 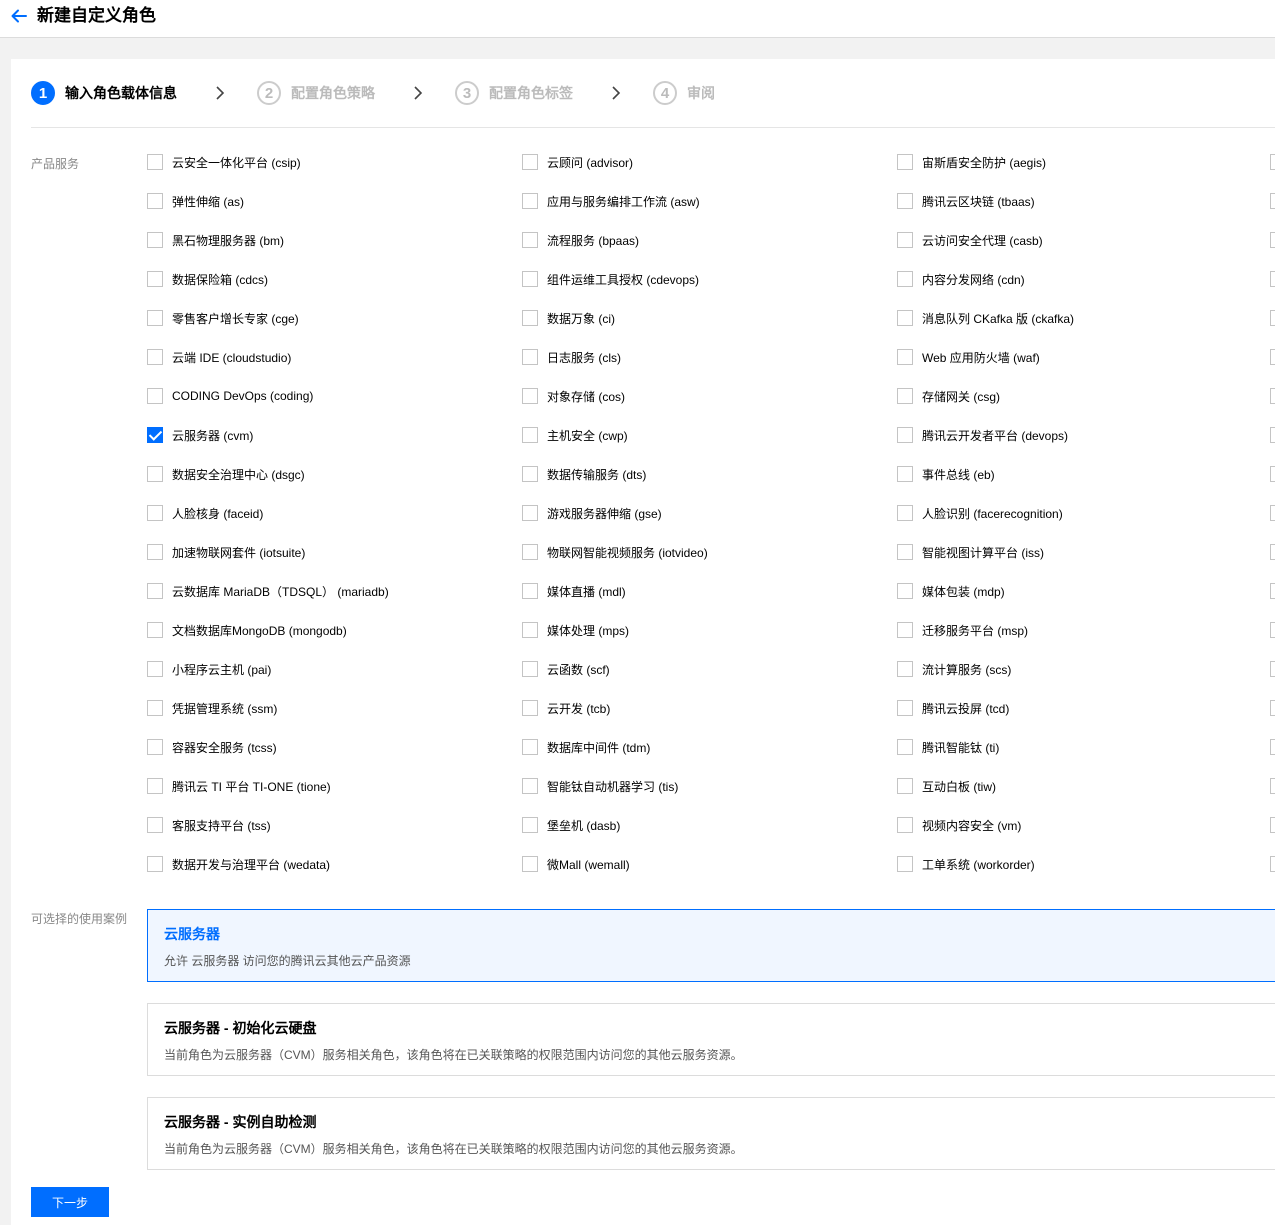 What do you see at coordinates (571, 357) in the screenshot?
I see `service-option: 日志服务 (cls)` at bounding box center [571, 357].